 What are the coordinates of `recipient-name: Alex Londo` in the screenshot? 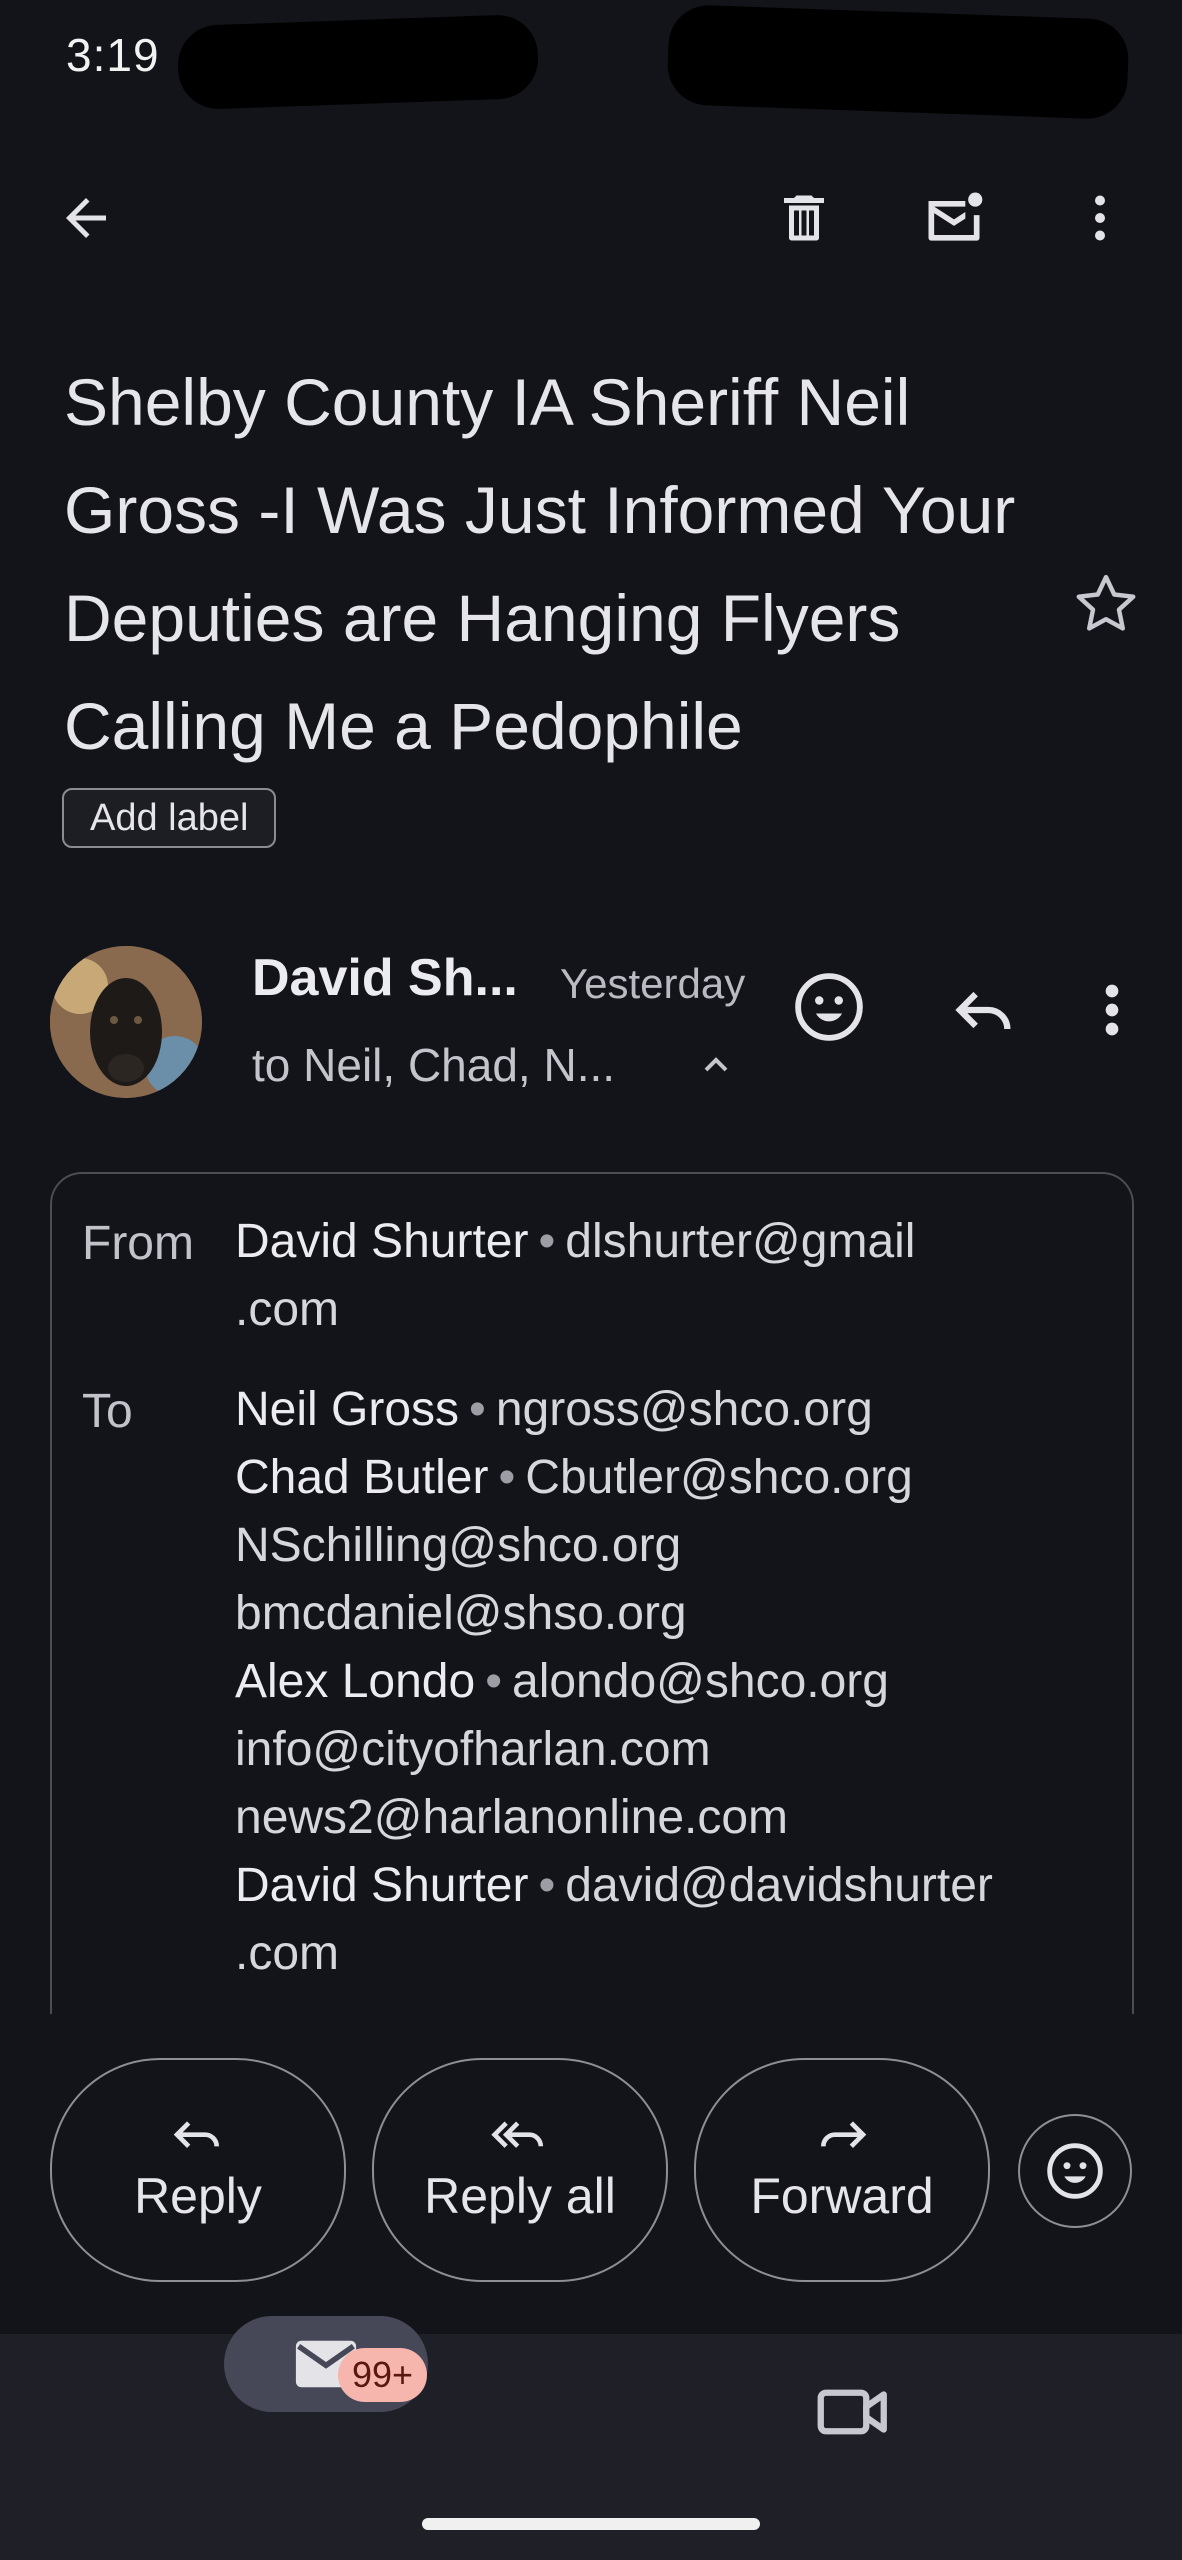 It's located at (355, 1681).